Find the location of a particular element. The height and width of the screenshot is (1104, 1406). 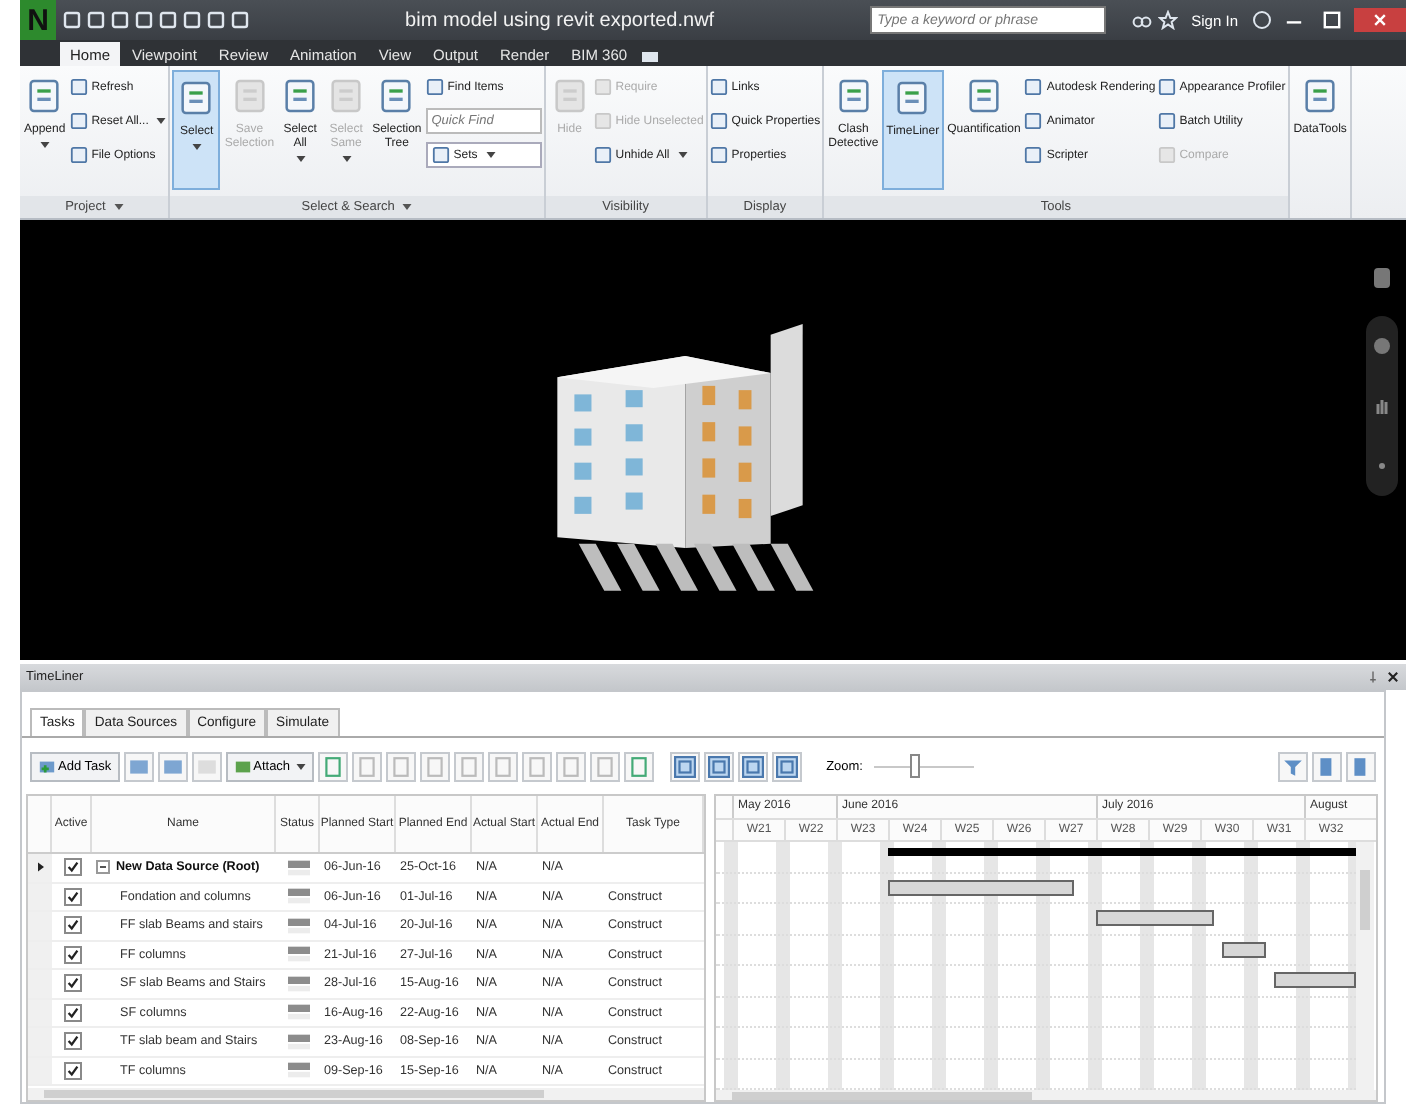

current-row-icon is located at coordinates (40, 867).